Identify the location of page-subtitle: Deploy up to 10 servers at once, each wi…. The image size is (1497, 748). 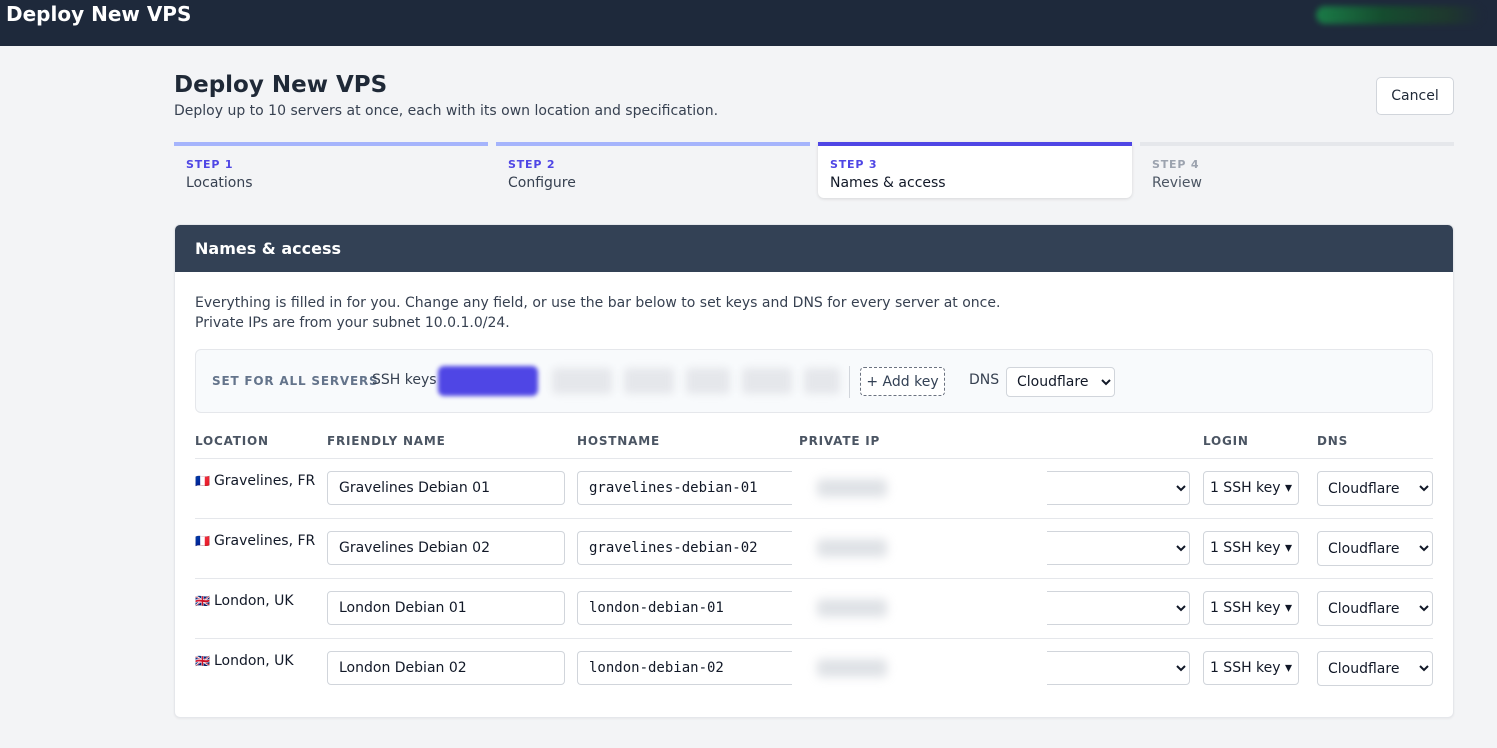
(446, 111).